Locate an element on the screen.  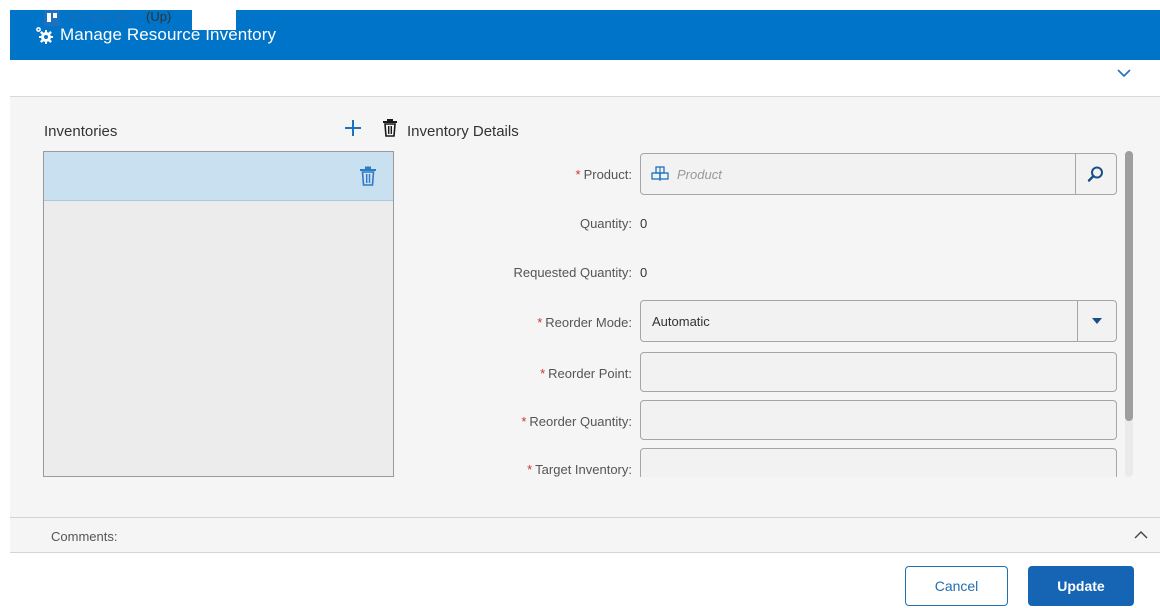
target-inventory-field is located at coordinates (878, 462).